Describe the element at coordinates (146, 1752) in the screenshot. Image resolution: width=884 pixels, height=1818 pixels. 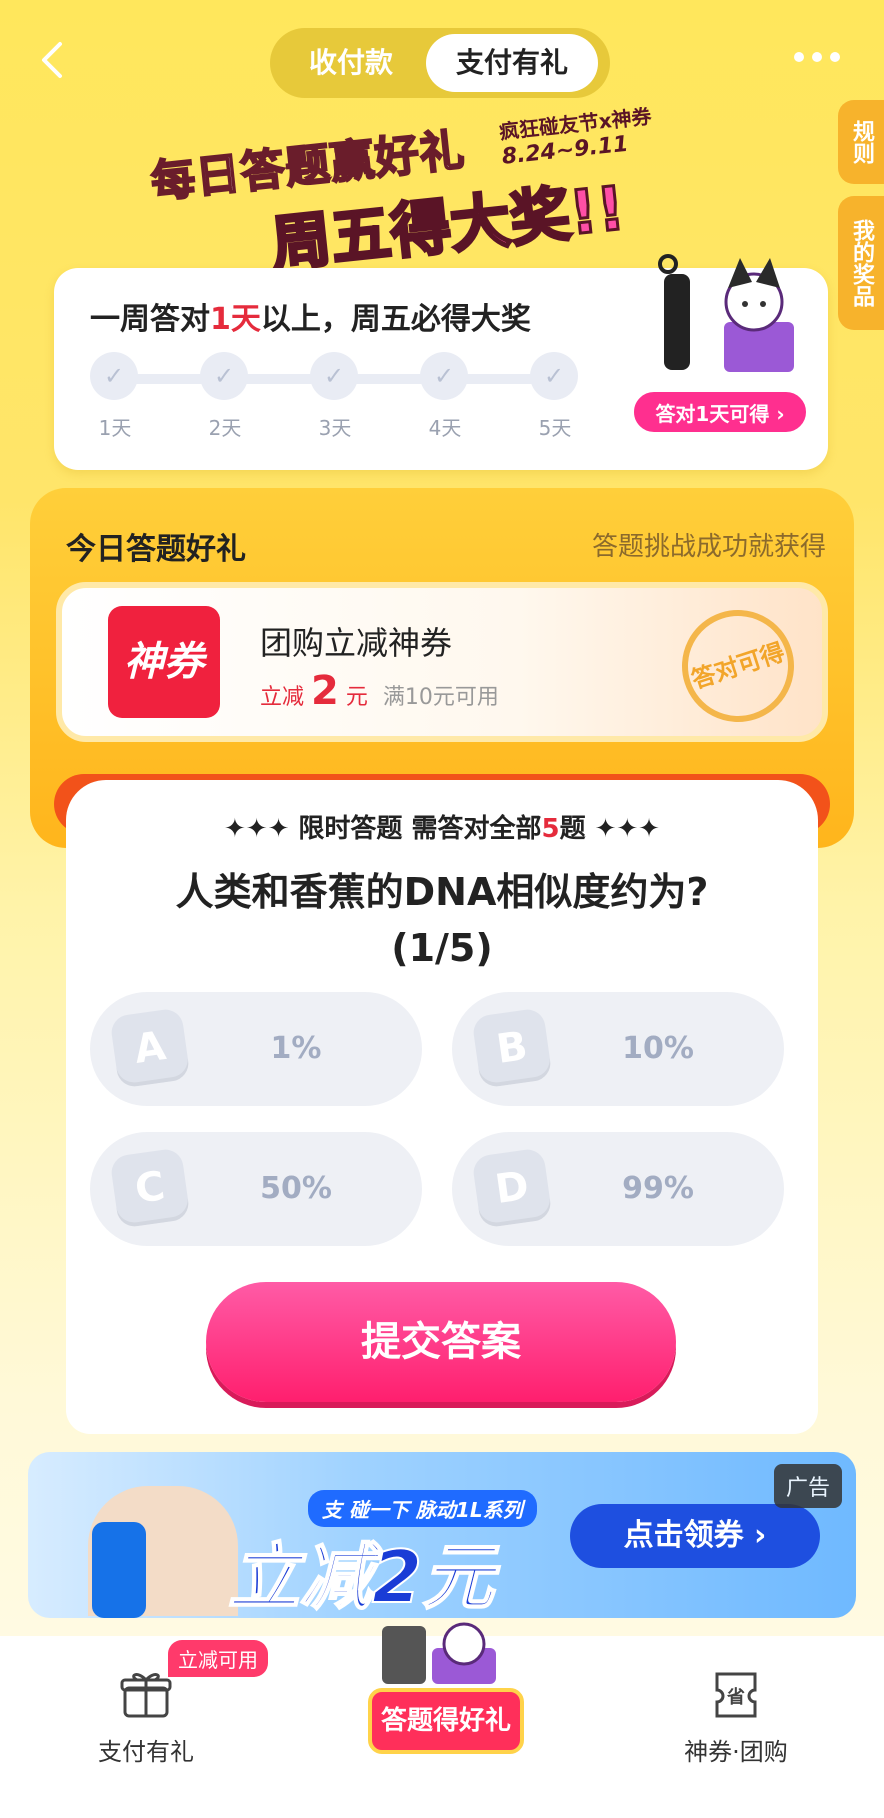
I see `nav-label: 支付有礼` at that location.